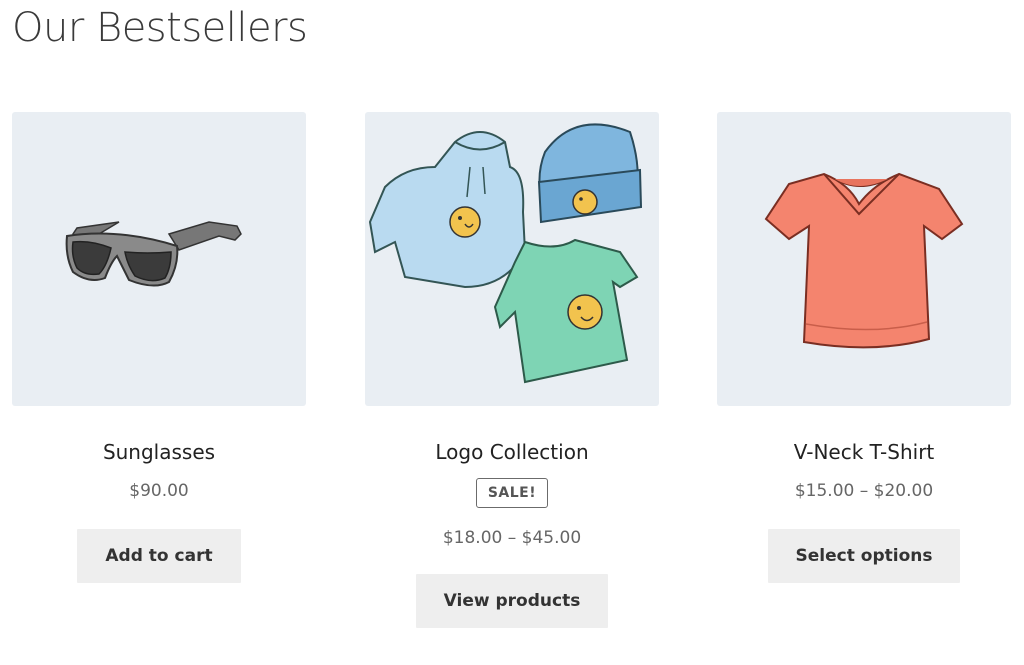  What do you see at coordinates (864, 556) in the screenshot?
I see `select-options-button: Select options` at bounding box center [864, 556].